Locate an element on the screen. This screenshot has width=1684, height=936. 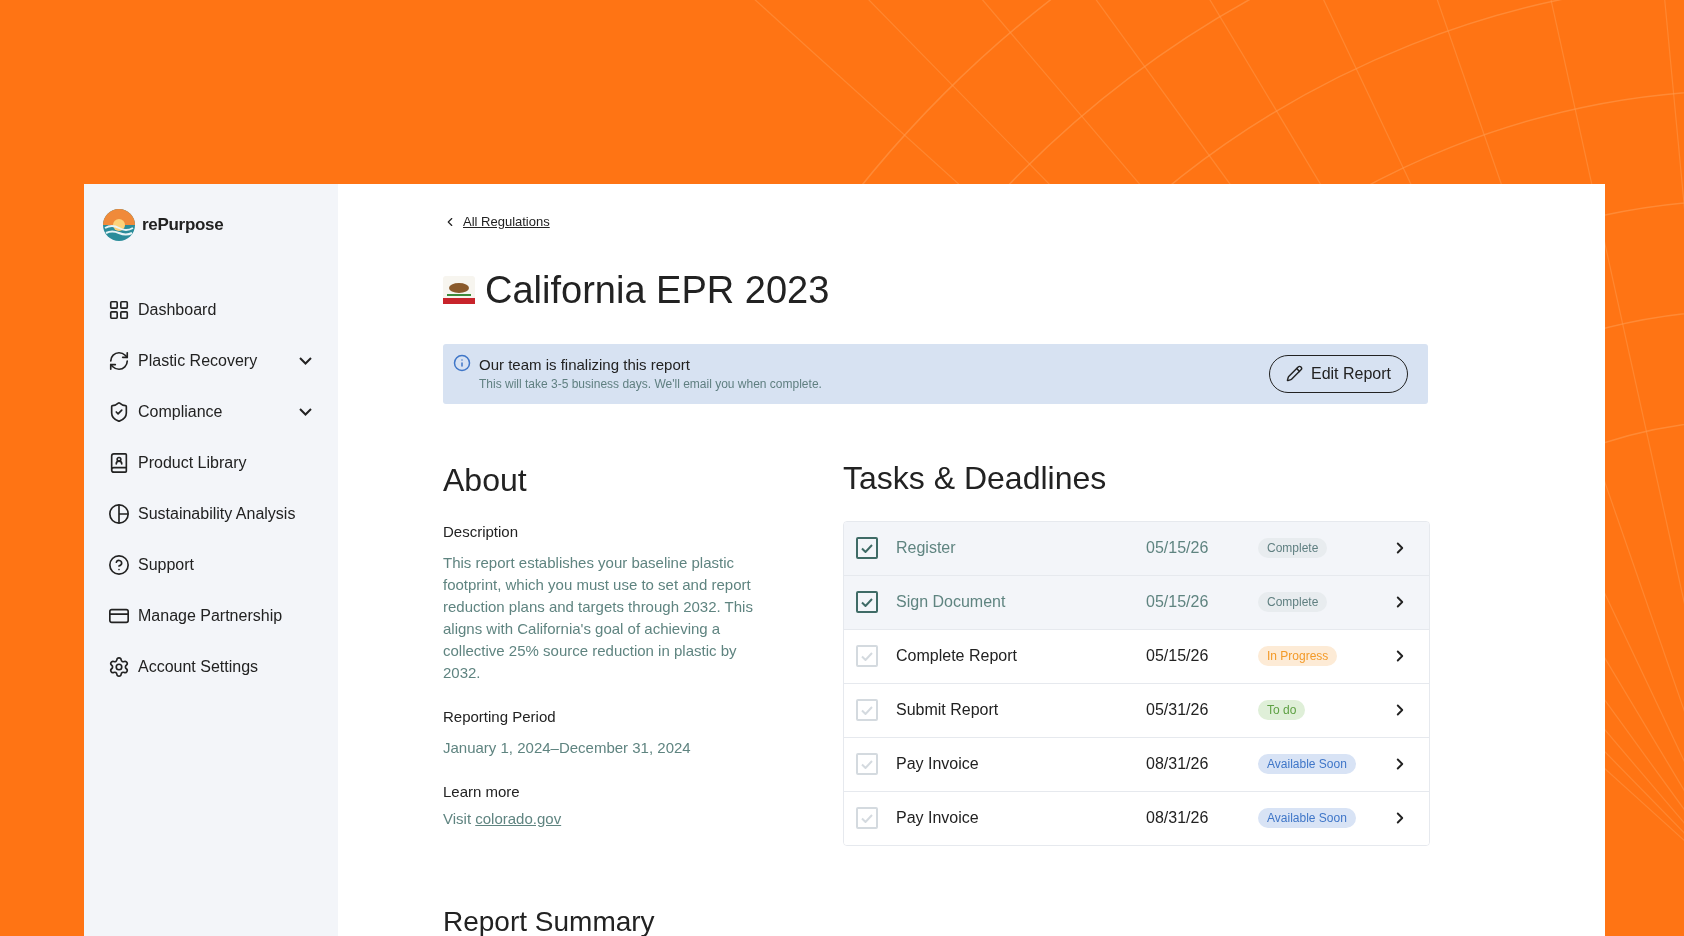
section-heading: Tasks & Deadlines is located at coordinates (975, 478).